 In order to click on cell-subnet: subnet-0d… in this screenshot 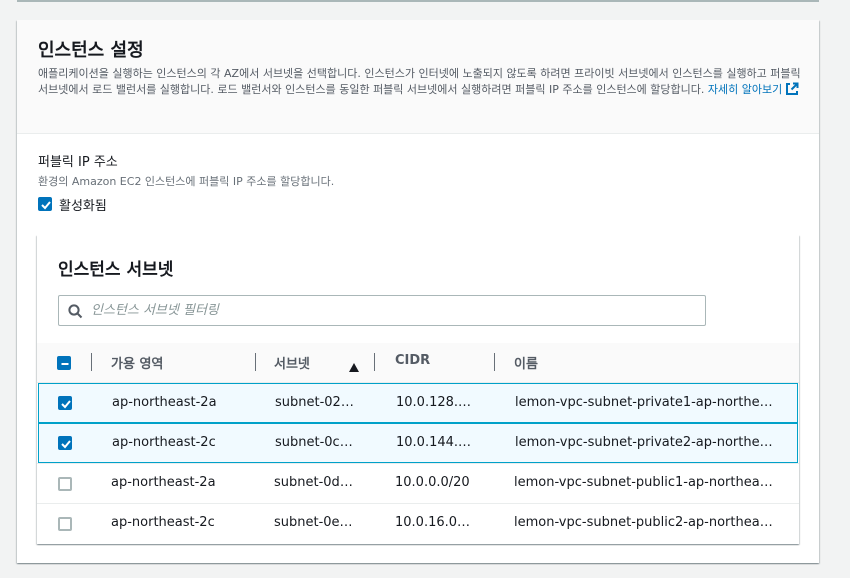, I will do `click(313, 482)`.